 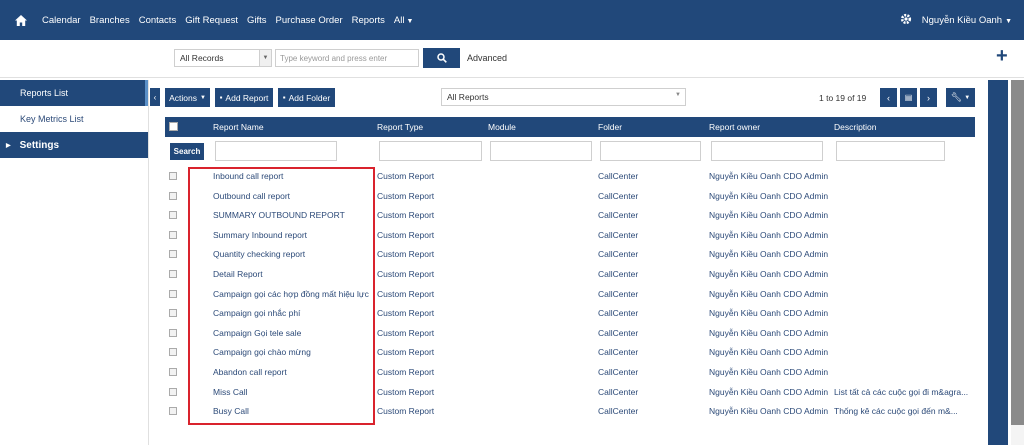 I want to click on sidebar: Reports List Key Metrics List ▶ Settings, so click(x=74, y=262).